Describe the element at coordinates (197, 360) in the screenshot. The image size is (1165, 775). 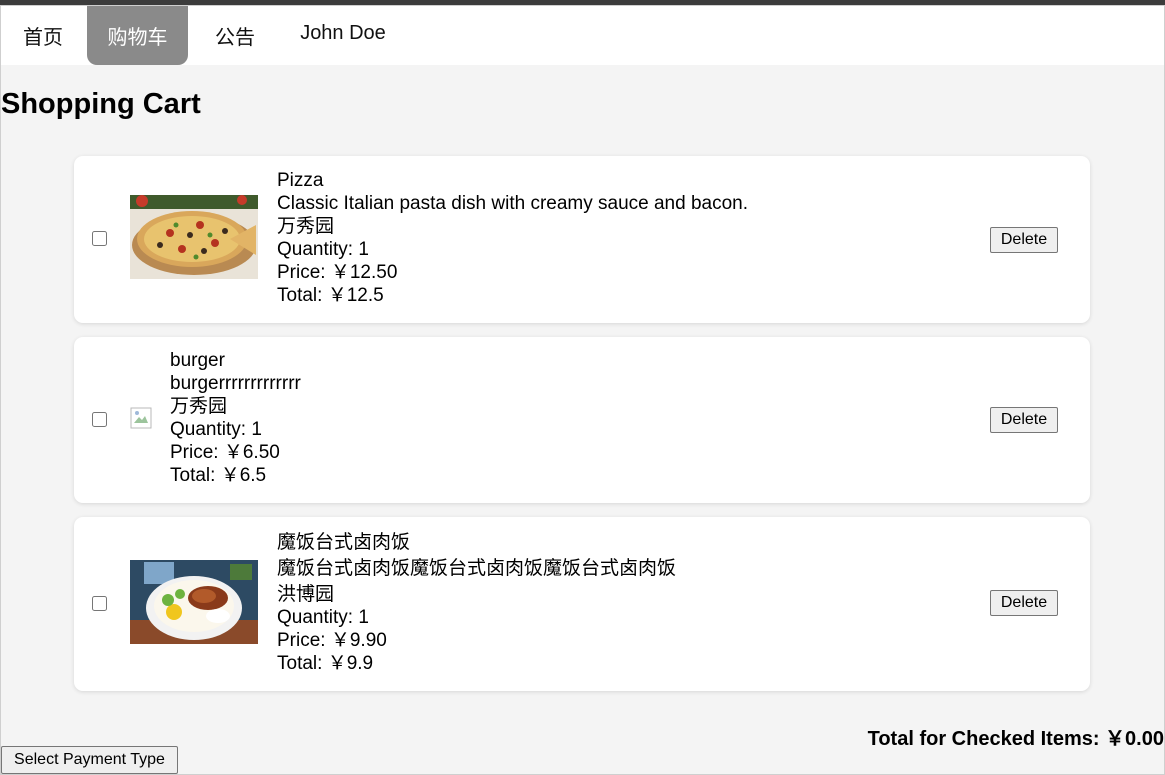
I see `item-name: burger` at that location.